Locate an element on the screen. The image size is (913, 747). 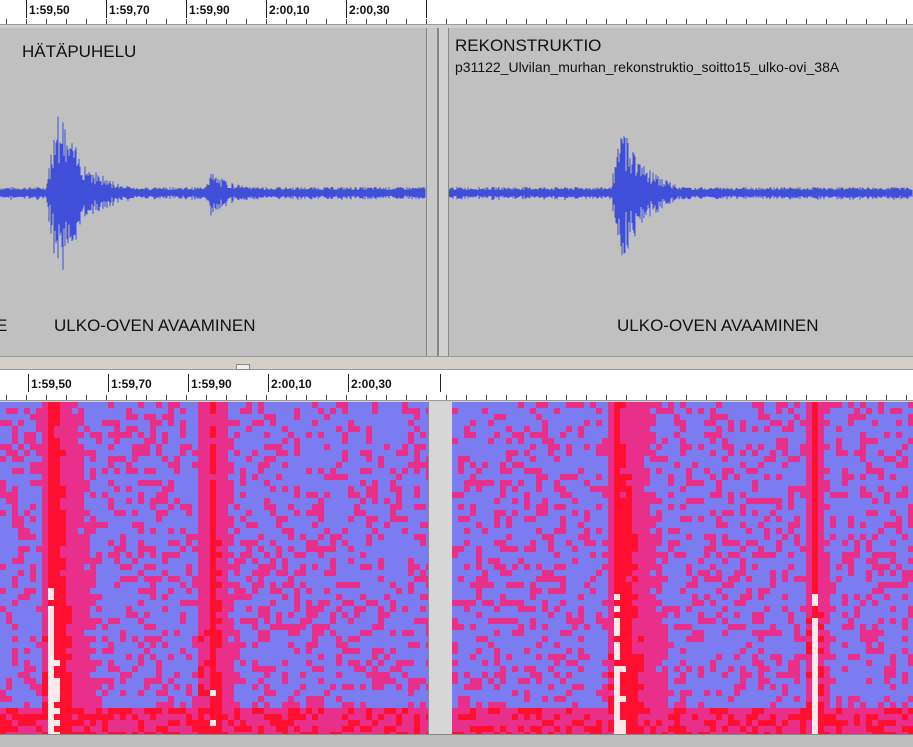
caption-left: ULKO-OVEN AVAAMINEN is located at coordinates (155, 325).